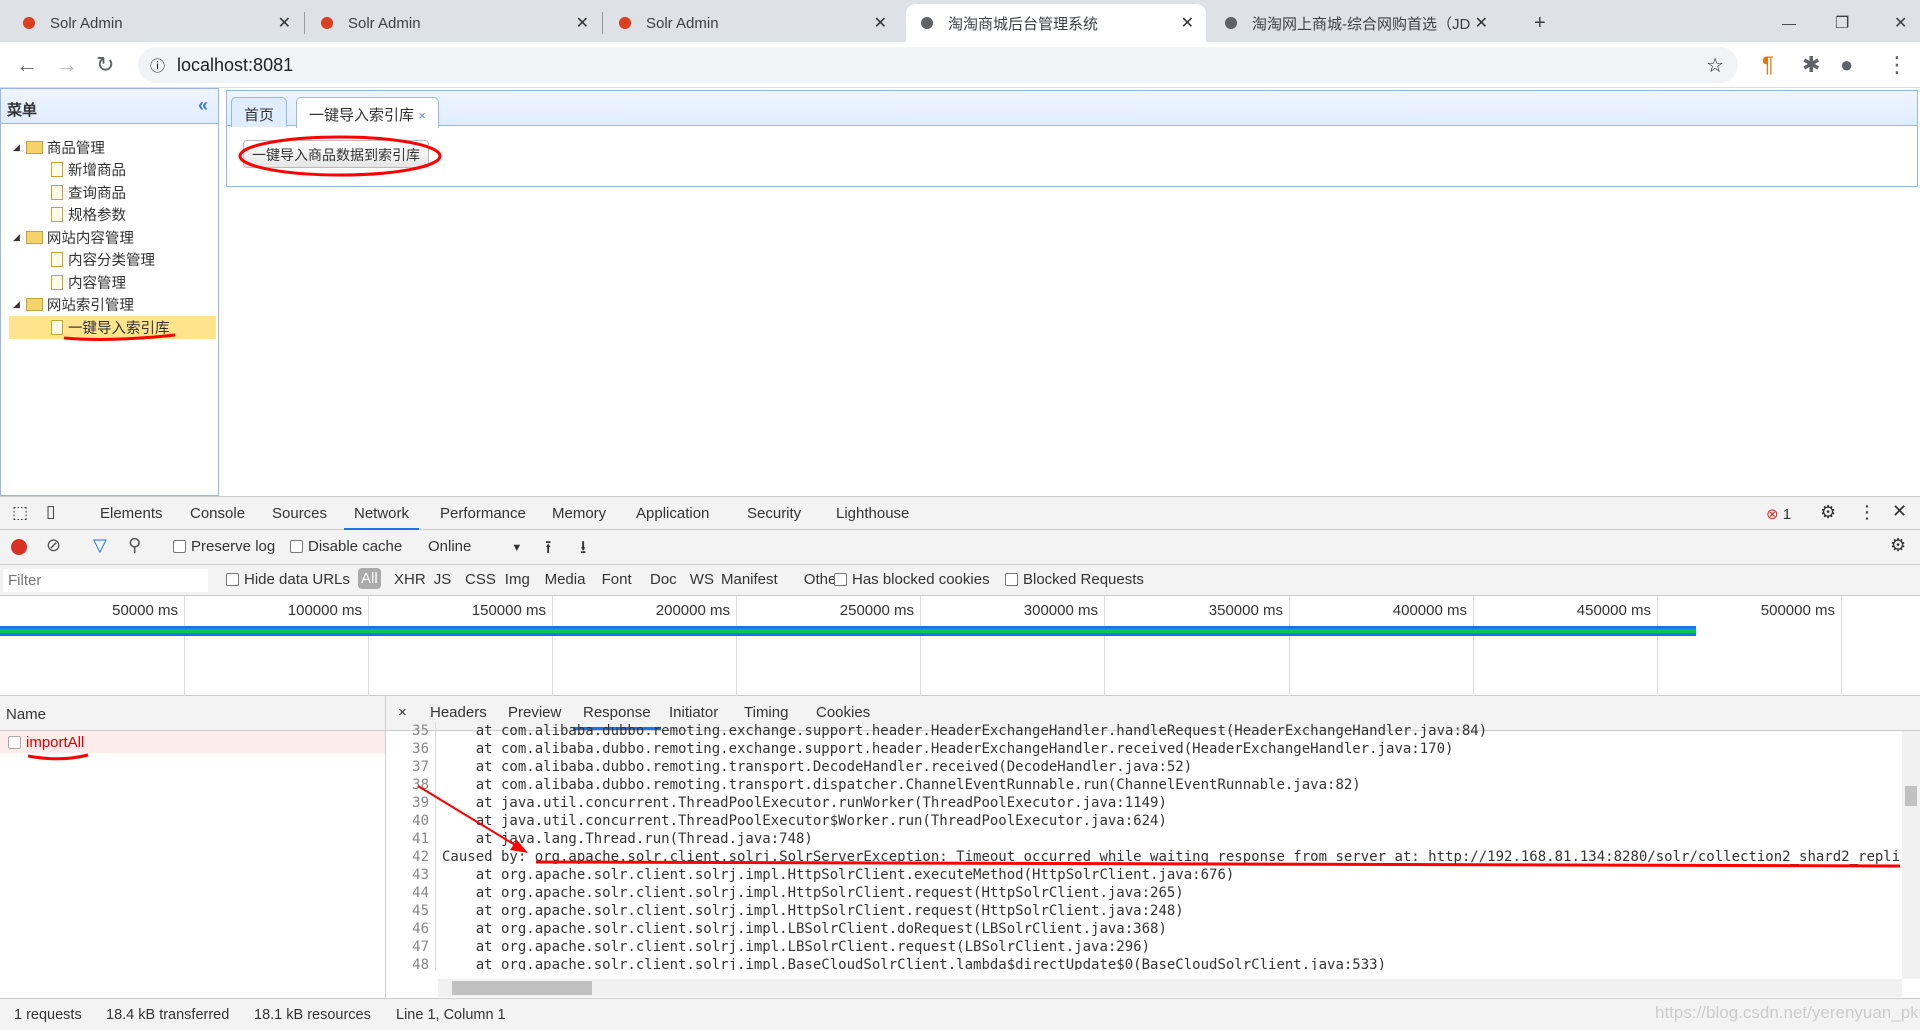  What do you see at coordinates (50, 512) in the screenshot?
I see `device-toggle-icon: ▯` at bounding box center [50, 512].